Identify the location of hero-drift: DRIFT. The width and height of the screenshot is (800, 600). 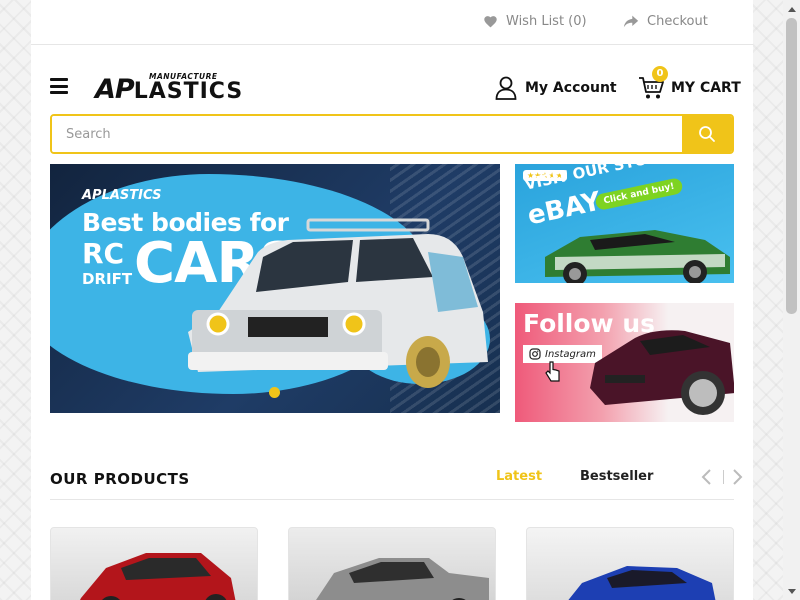
(107, 279).